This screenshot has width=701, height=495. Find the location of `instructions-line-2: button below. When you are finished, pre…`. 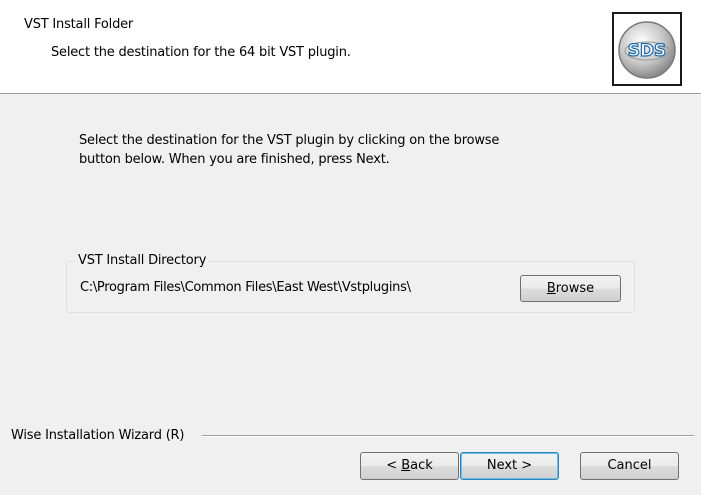

instructions-line-2: button below. When you are finished, pre… is located at coordinates (234, 159).